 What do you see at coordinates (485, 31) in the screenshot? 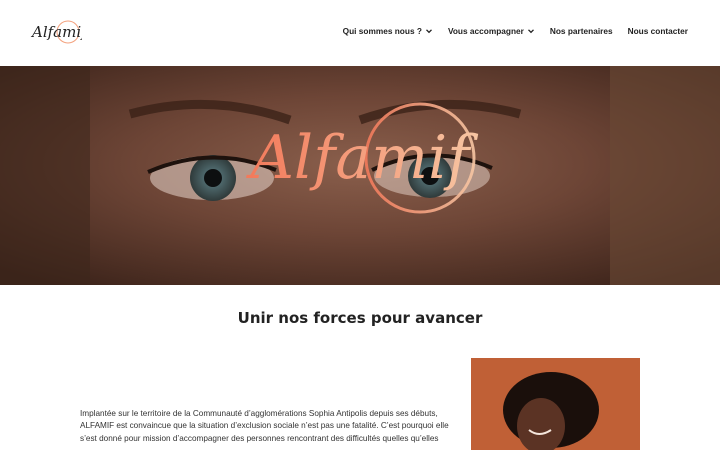
I see `nav-item-label: Vous accompagner` at bounding box center [485, 31].